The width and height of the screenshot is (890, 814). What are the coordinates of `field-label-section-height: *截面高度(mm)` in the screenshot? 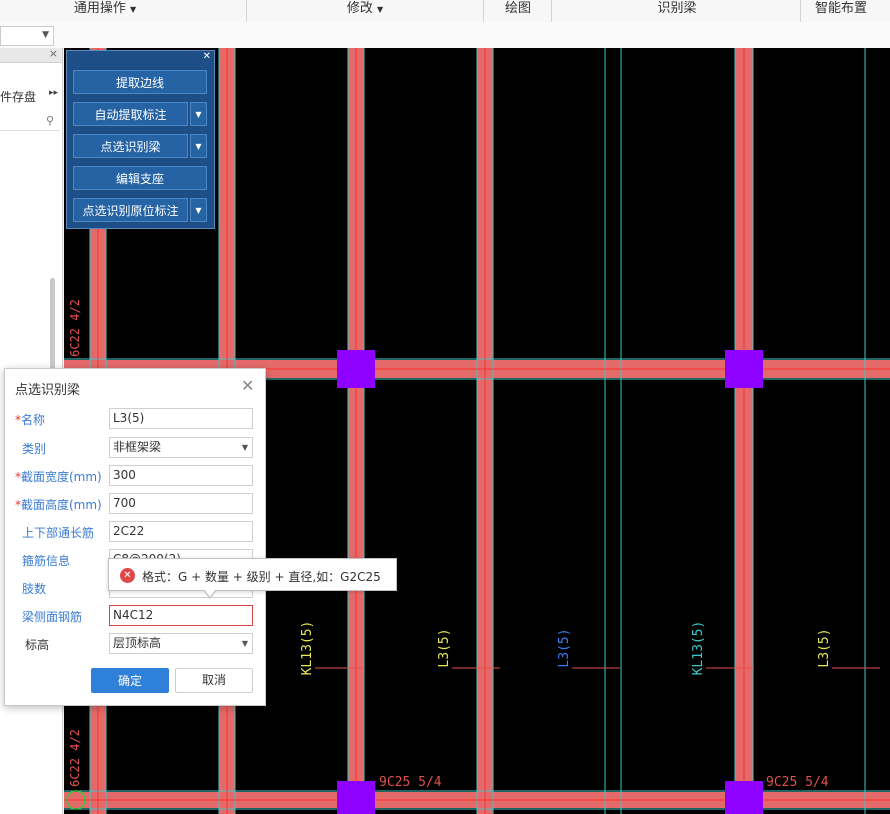 It's located at (58, 504).